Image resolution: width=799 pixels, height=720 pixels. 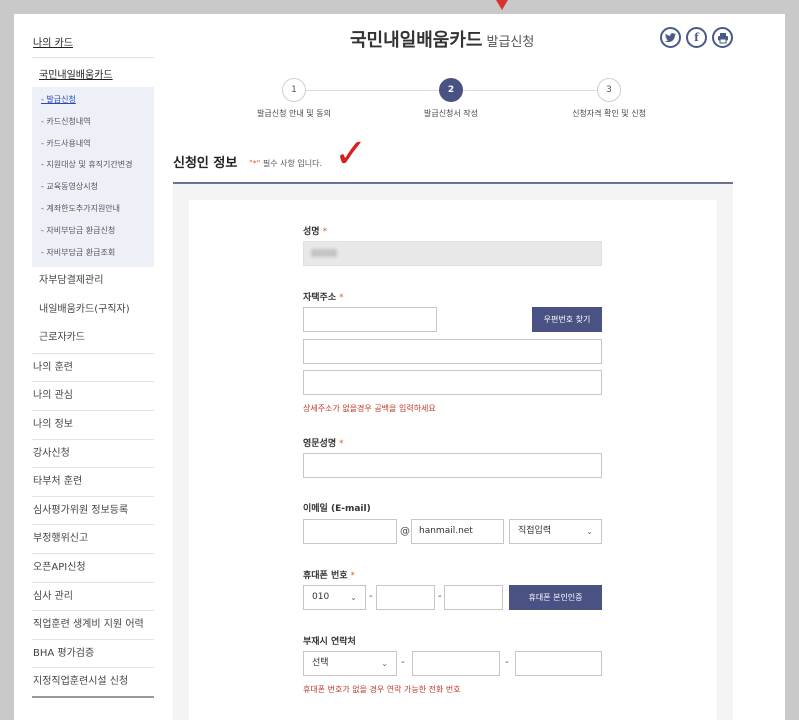 I want to click on name-label-text: 성명, so click(x=311, y=232).